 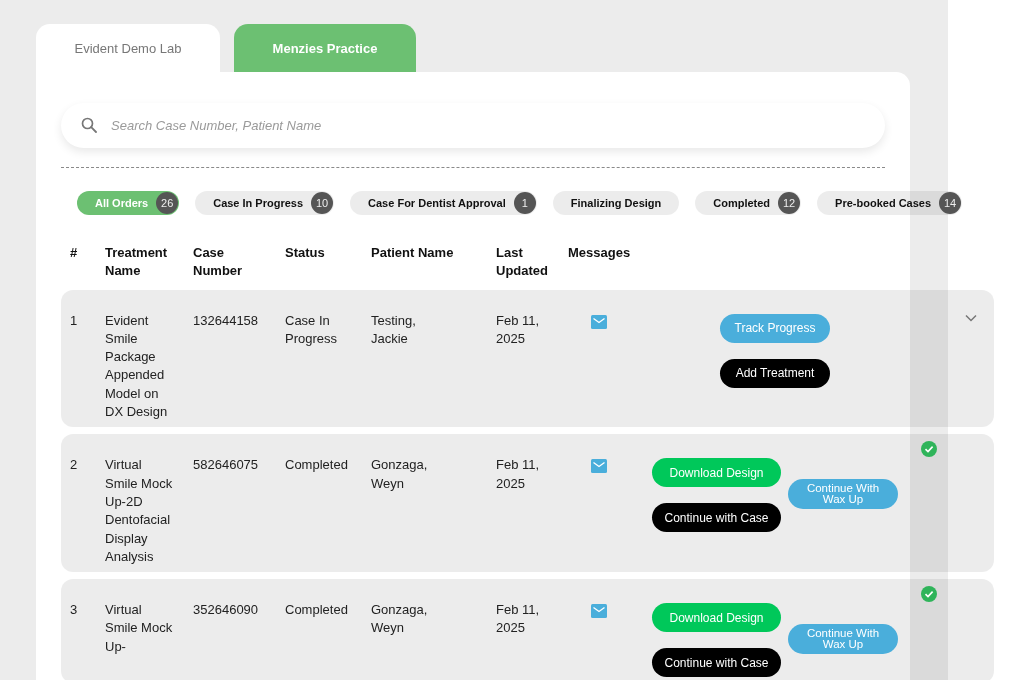 What do you see at coordinates (218, 262) in the screenshot?
I see `column-header: Case Number` at bounding box center [218, 262].